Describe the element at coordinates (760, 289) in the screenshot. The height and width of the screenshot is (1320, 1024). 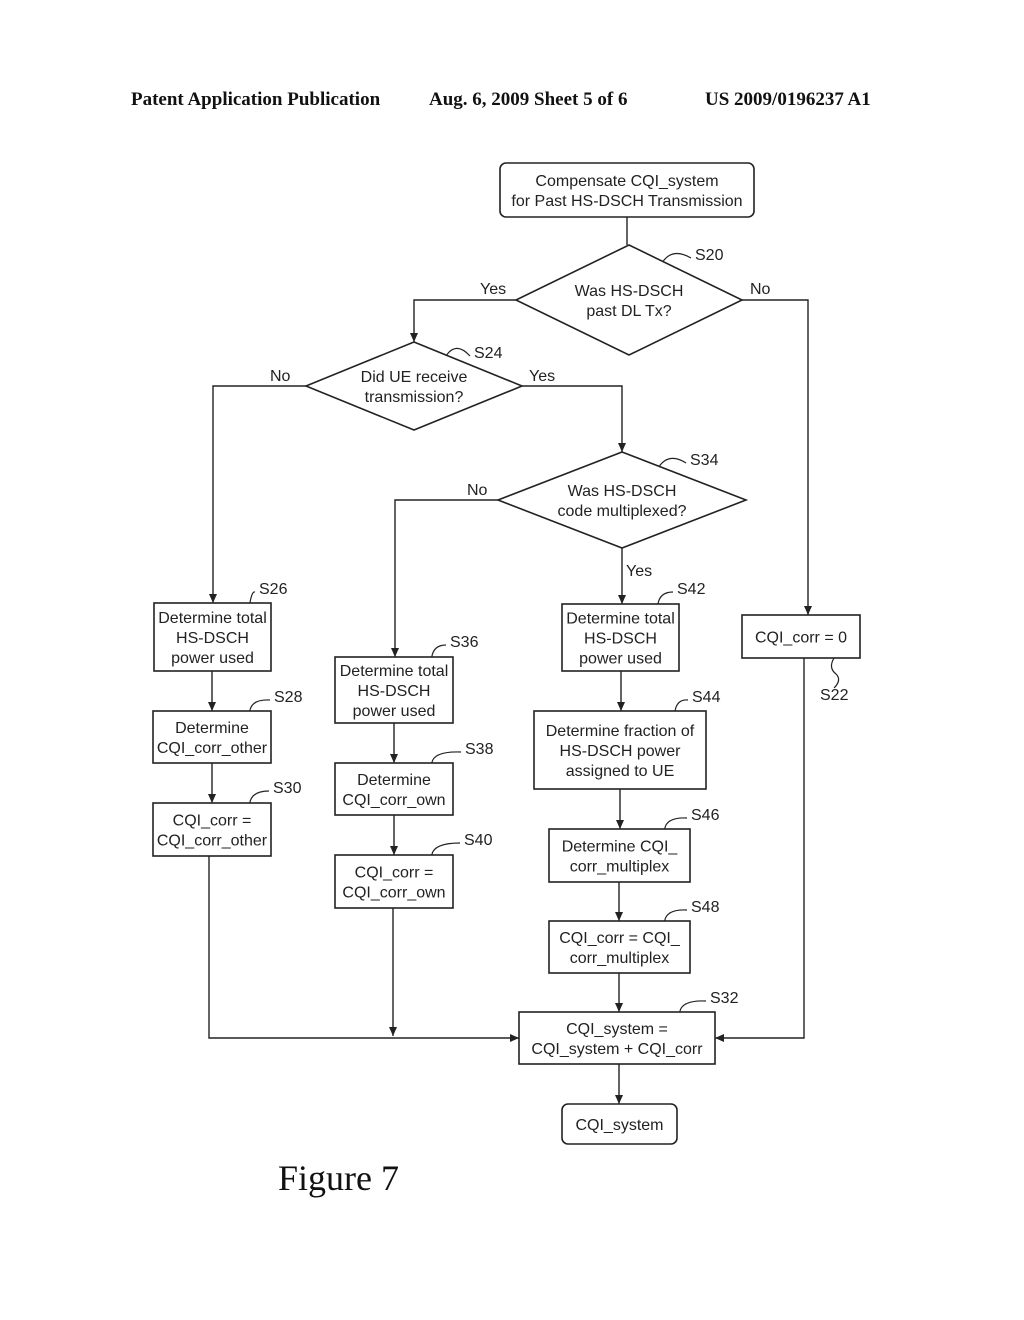
I see `branch-label-s20-no: No` at that location.